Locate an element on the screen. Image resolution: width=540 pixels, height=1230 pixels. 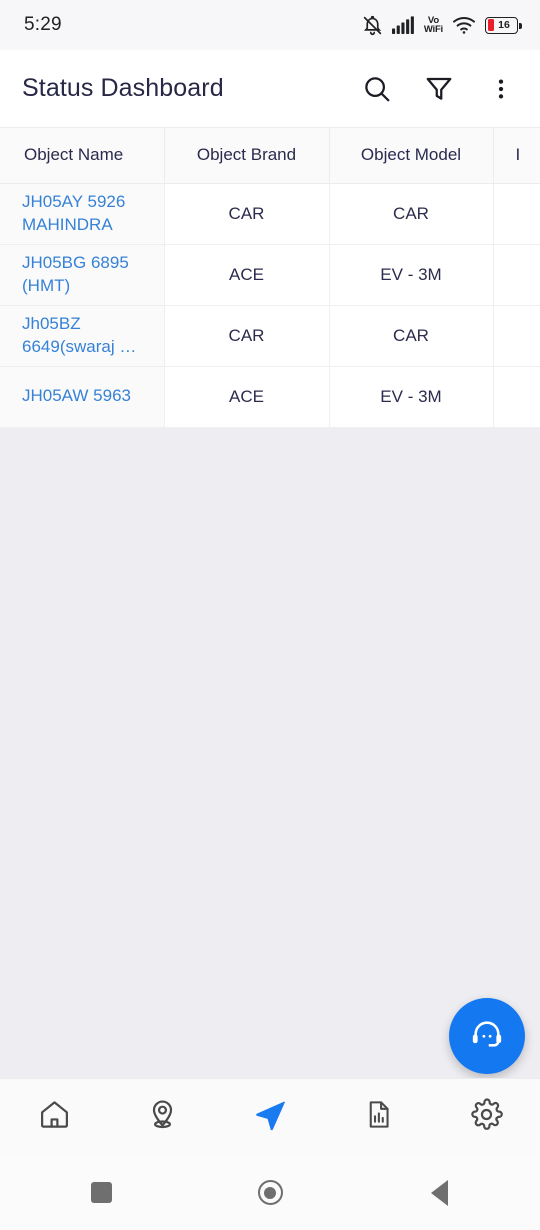
sidebar-item-settings is located at coordinates (486, 1117).